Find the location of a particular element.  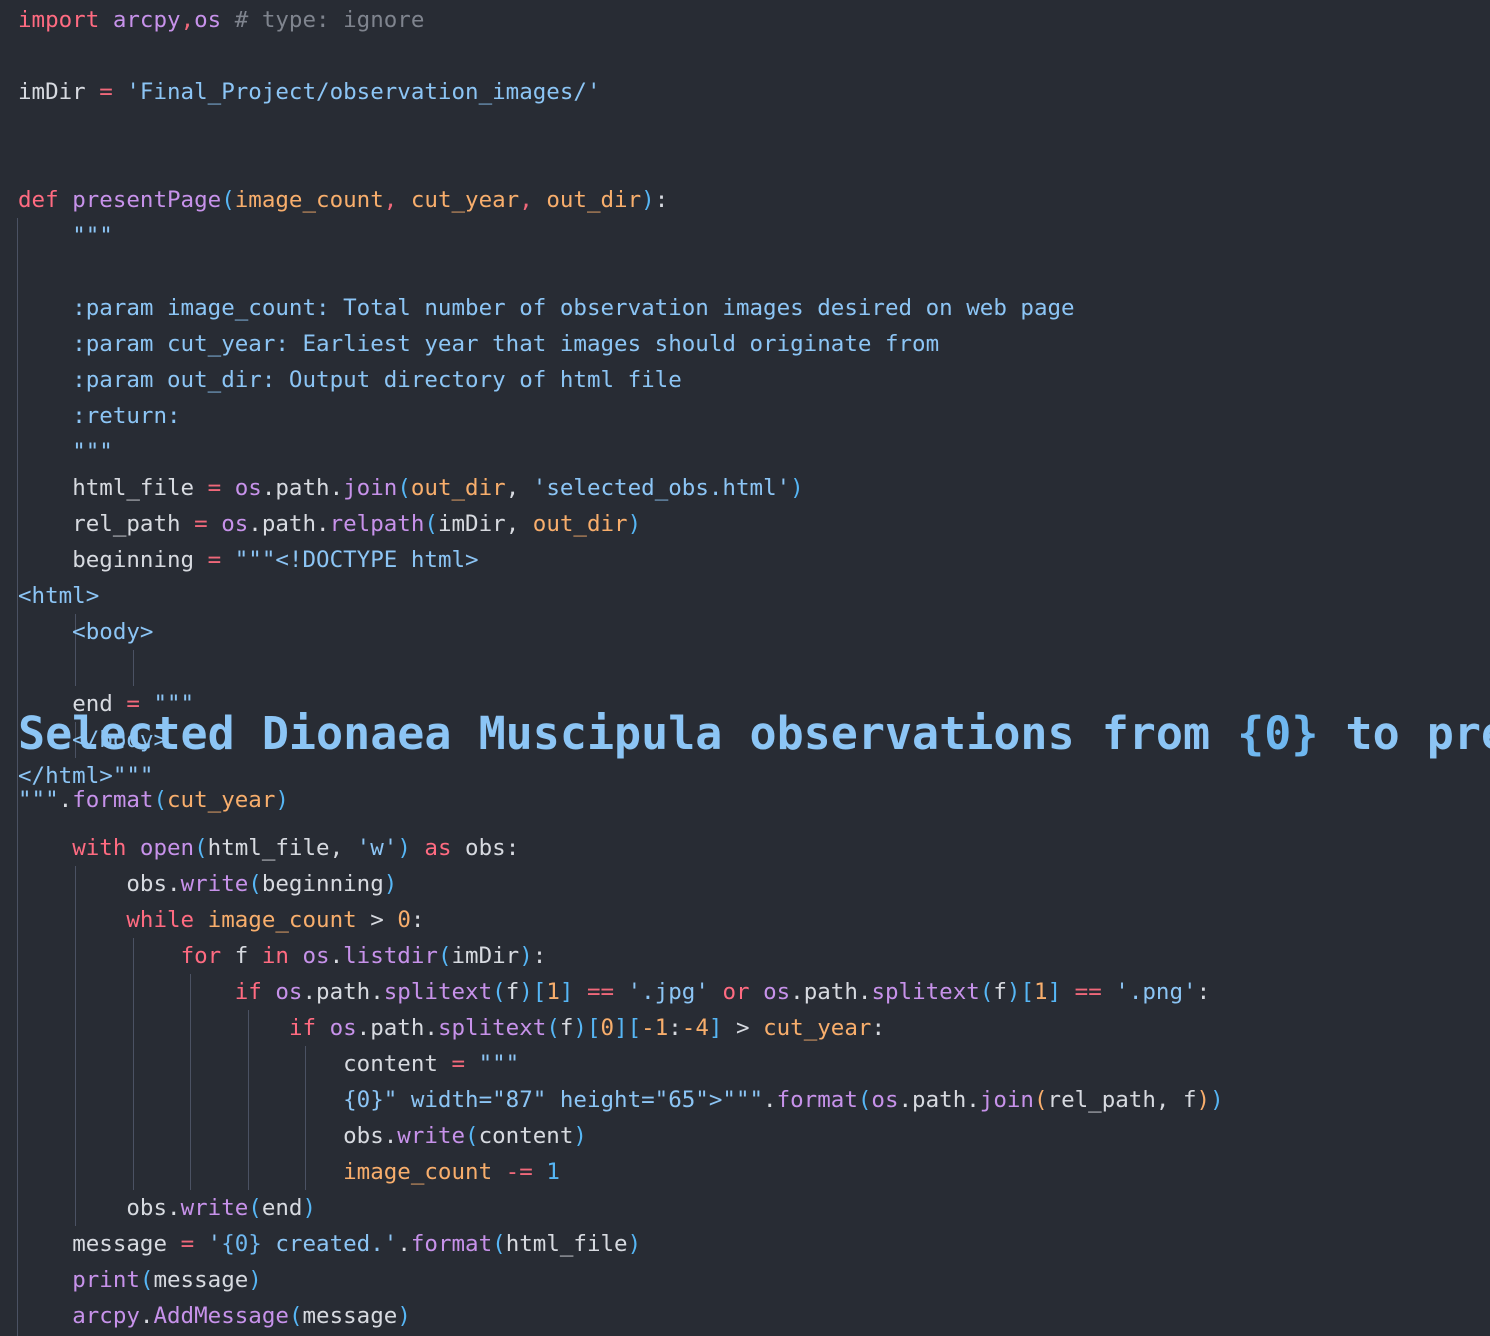

token-var-beginning: beginning is located at coordinates (133, 560).